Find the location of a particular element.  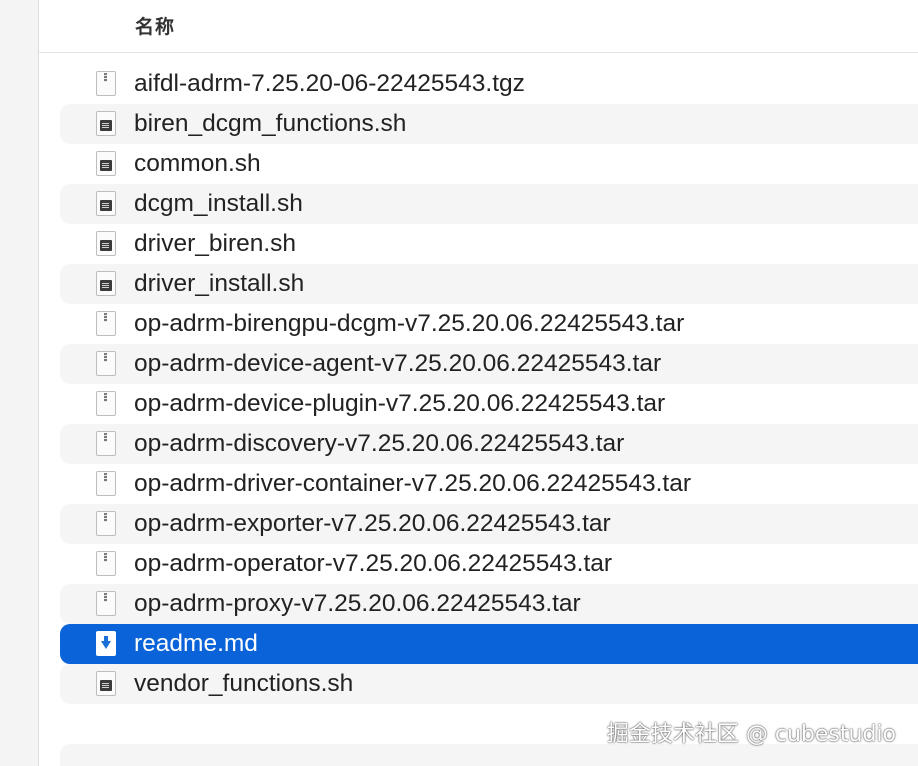

file-row: common.sh is located at coordinates (489, 164).